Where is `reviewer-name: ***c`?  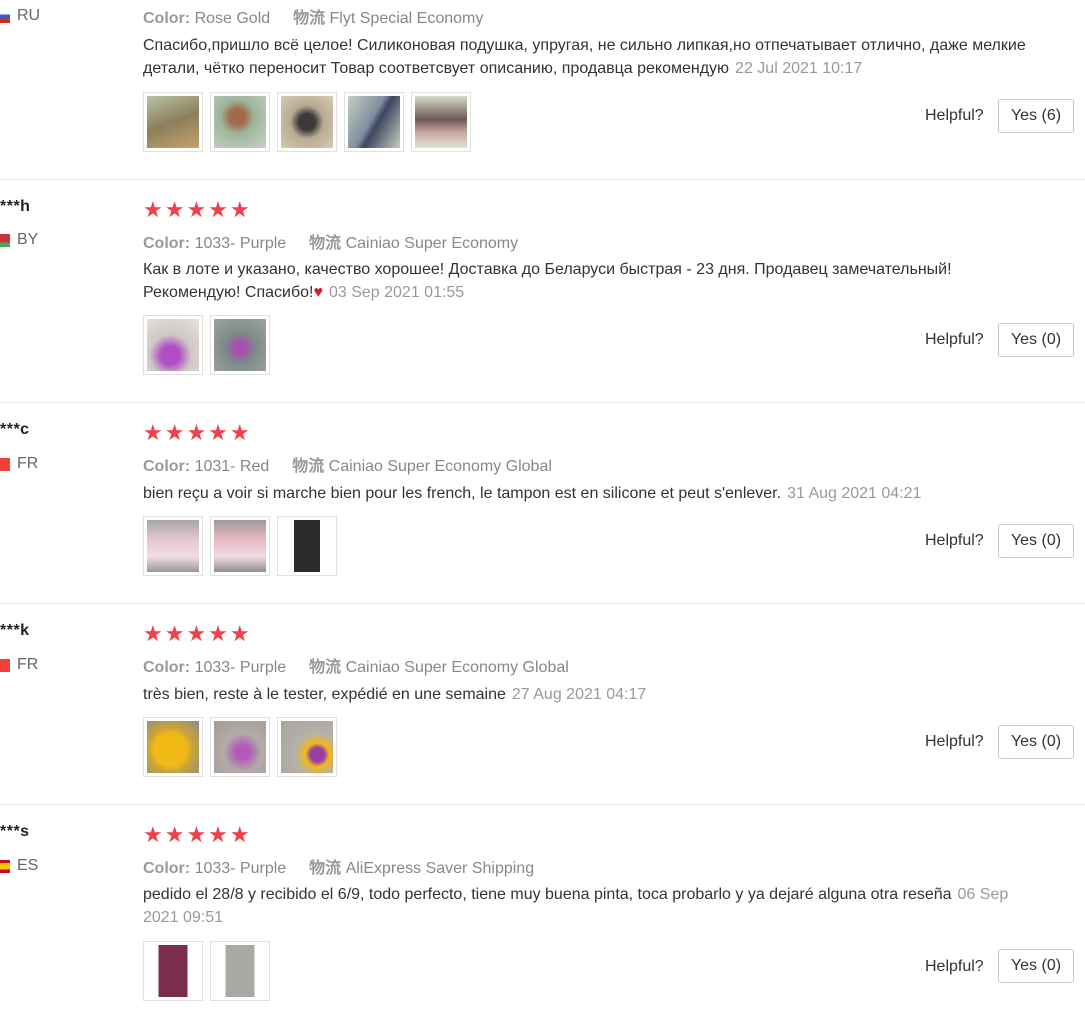 reviewer-name: ***c is located at coordinates (15, 429).